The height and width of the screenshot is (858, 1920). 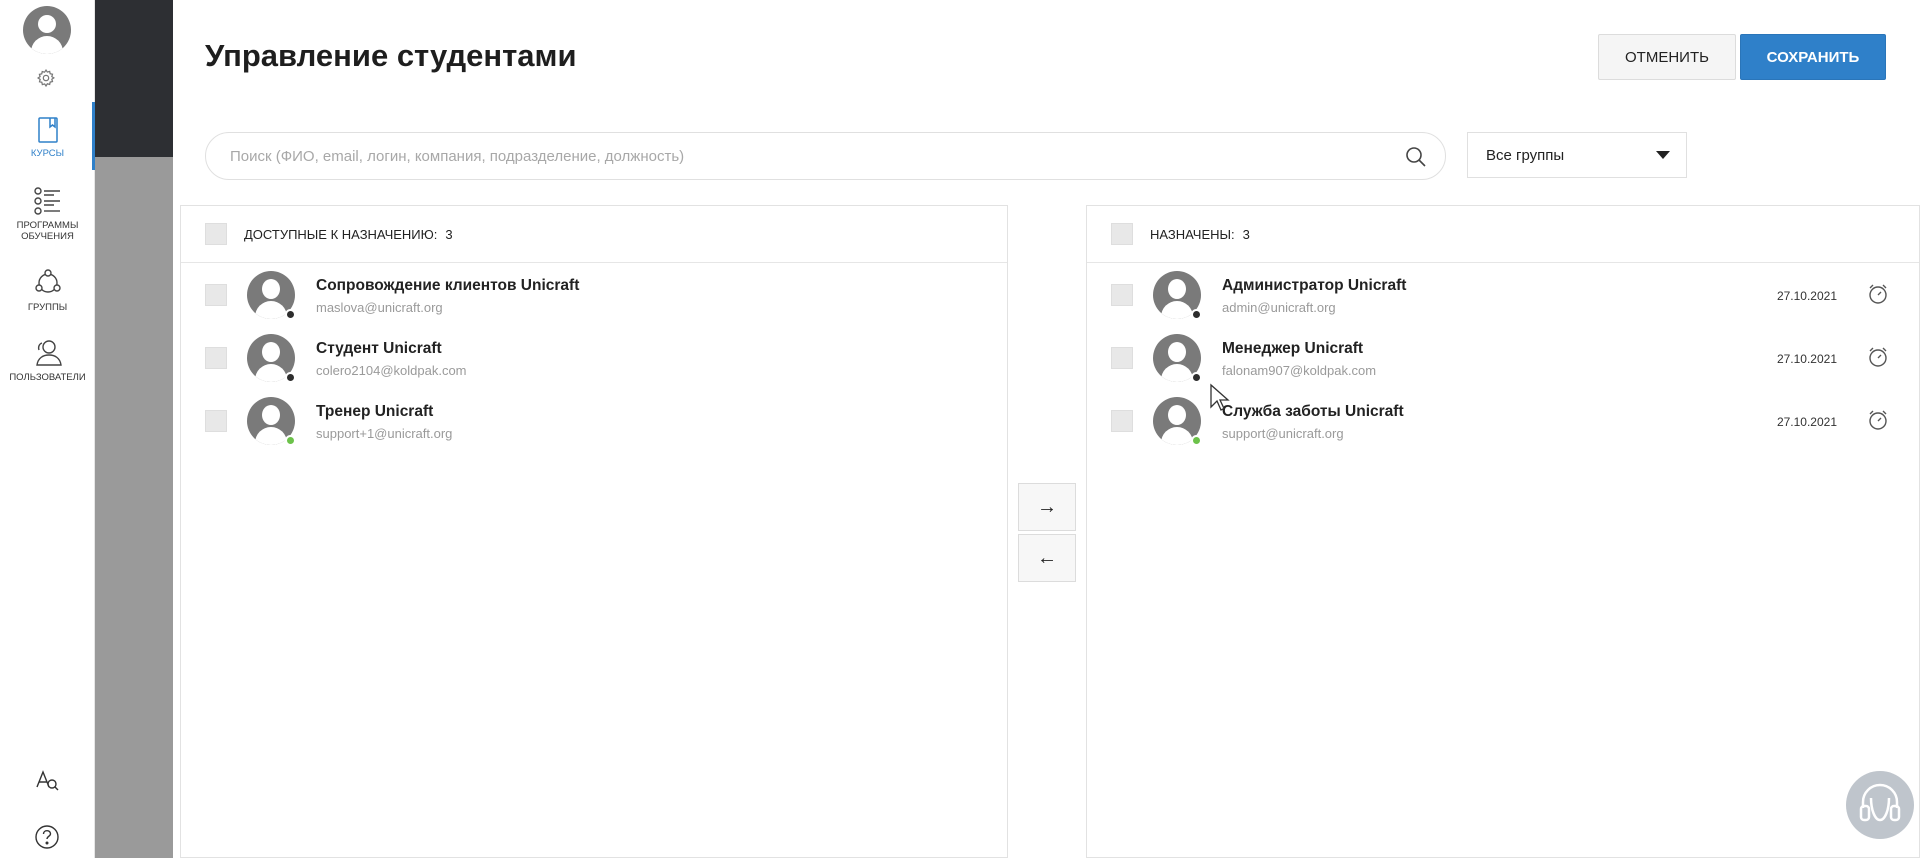 I want to click on gear-icon, so click(x=46, y=78).